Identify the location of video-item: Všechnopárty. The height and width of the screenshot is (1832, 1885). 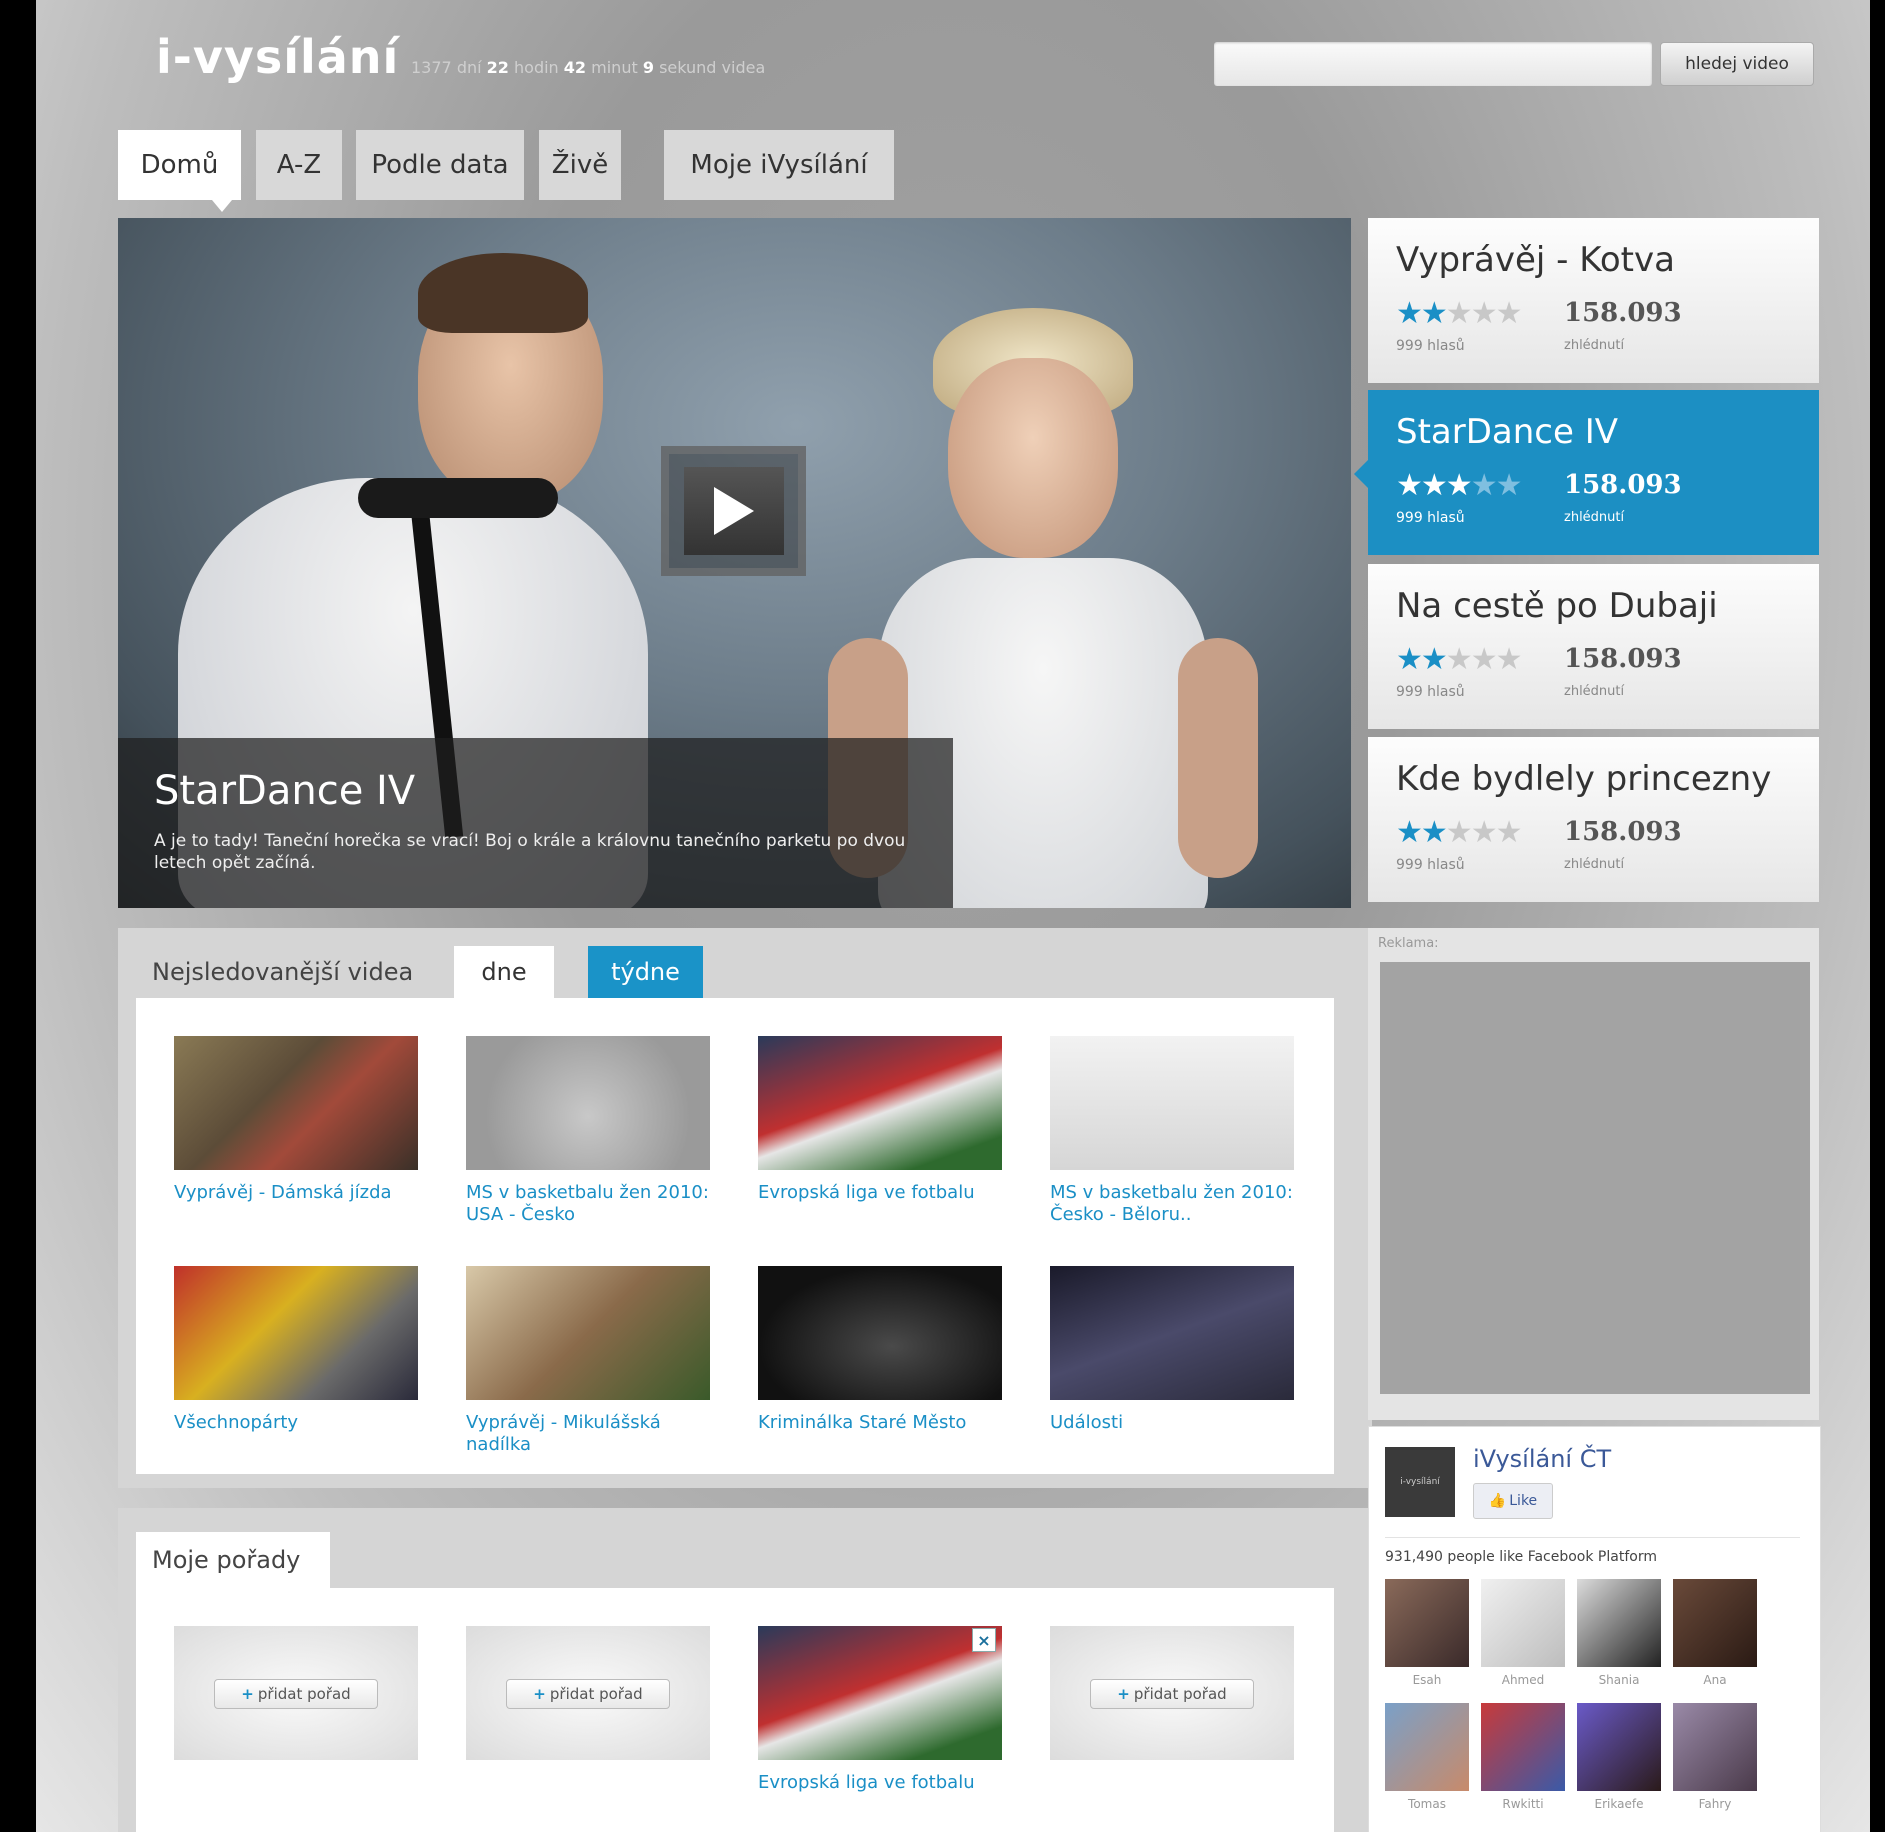
(296, 1350).